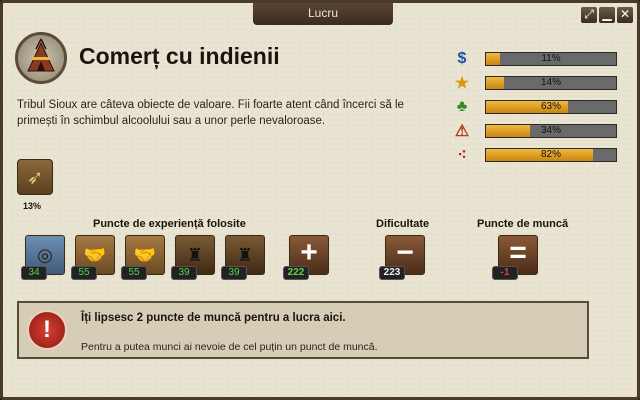 This screenshot has width=640, height=400. I want to click on job-stats: $11% ★ 14% ♣ 63% ⚠ 34% ⁖ 82%, so click(534, 107).